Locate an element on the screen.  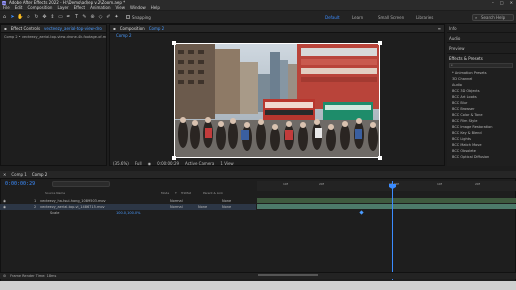
snapping-toggle: Snapping is located at coordinates (138, 17).